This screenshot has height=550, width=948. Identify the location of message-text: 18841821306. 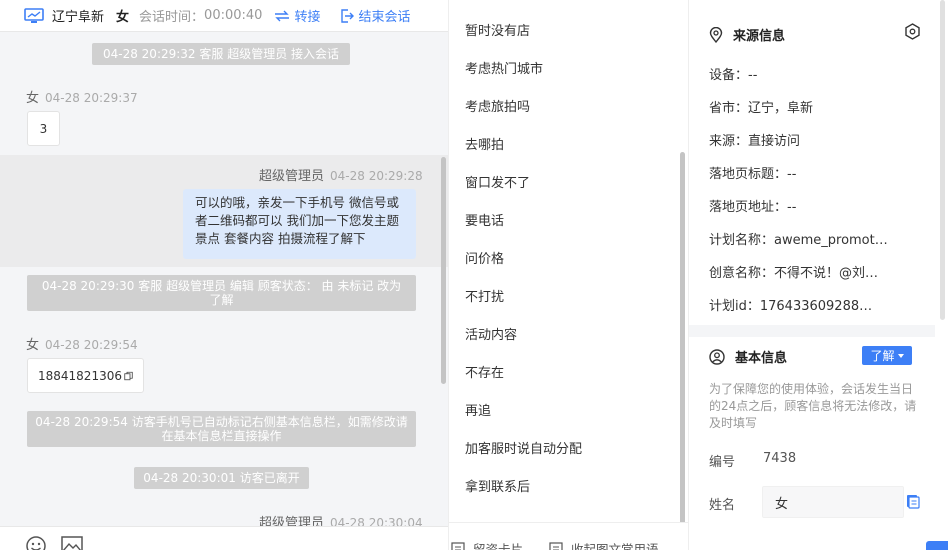
(80, 375).